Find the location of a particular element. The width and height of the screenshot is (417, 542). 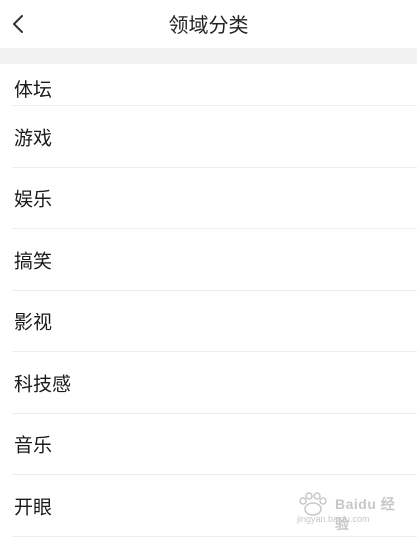

list-item-label: 开眼 is located at coordinates (33, 507).